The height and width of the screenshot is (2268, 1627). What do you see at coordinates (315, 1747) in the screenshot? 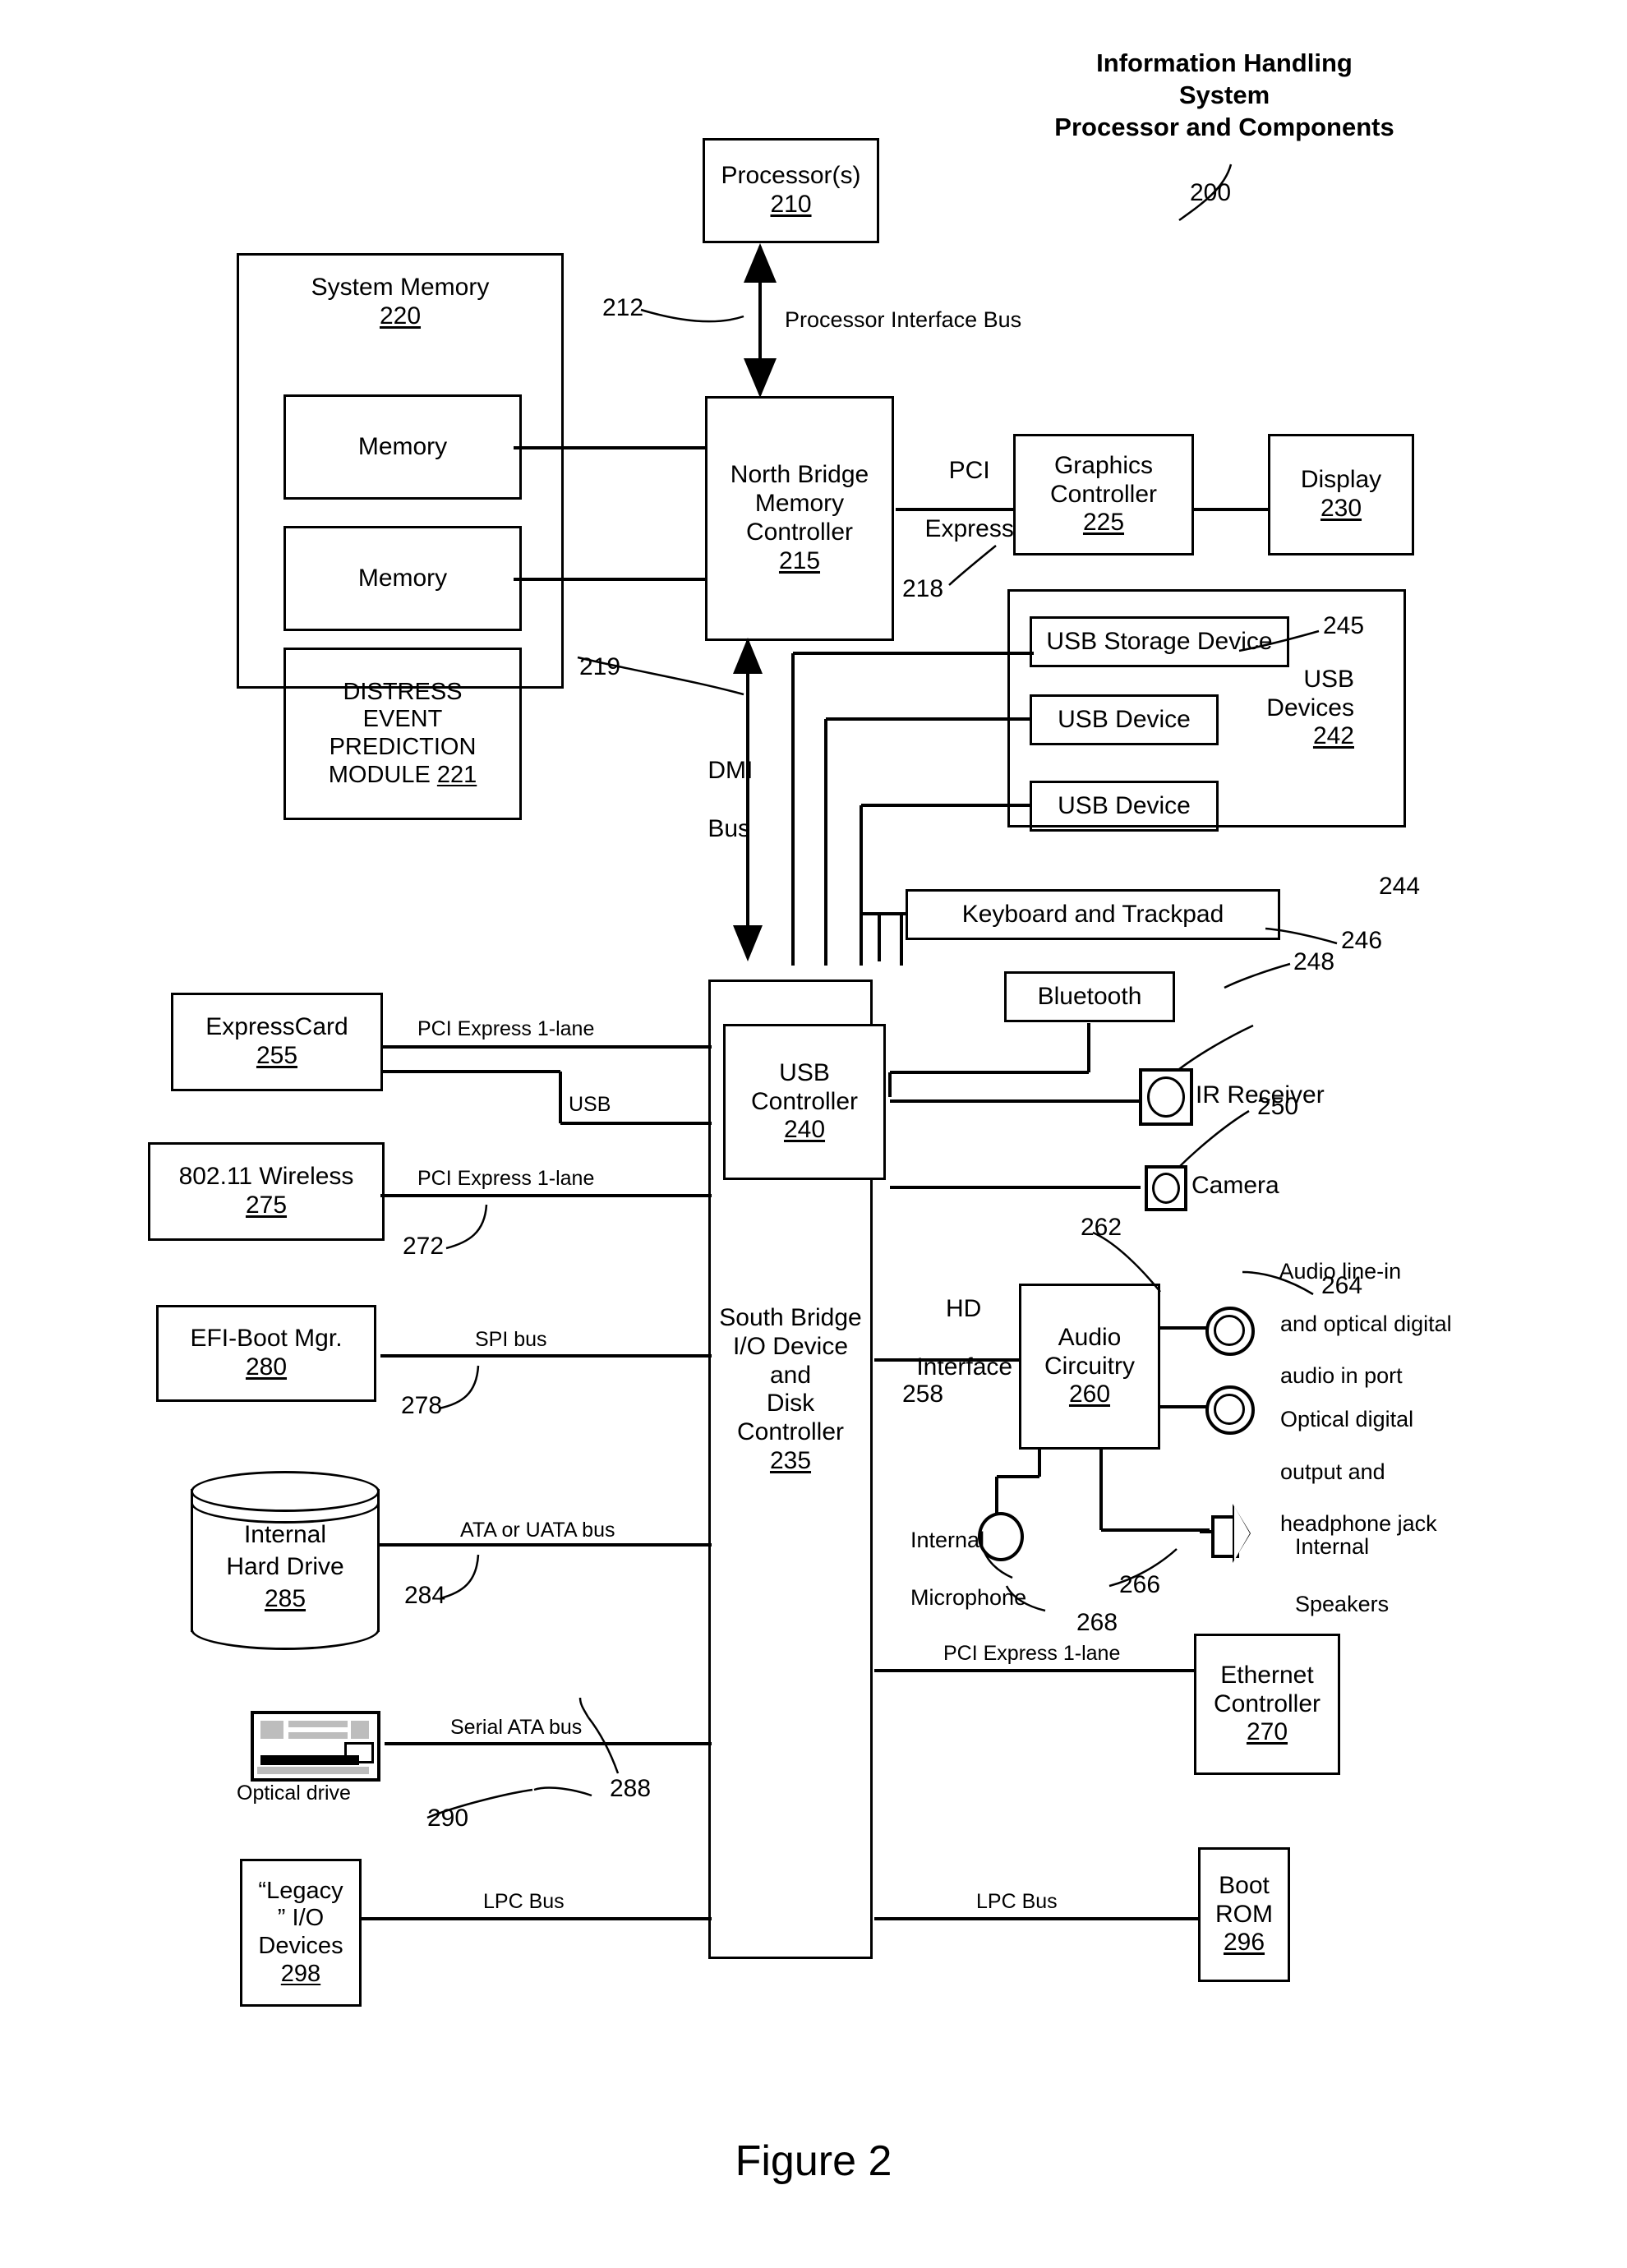
I see `optical-drive-icon` at bounding box center [315, 1747].